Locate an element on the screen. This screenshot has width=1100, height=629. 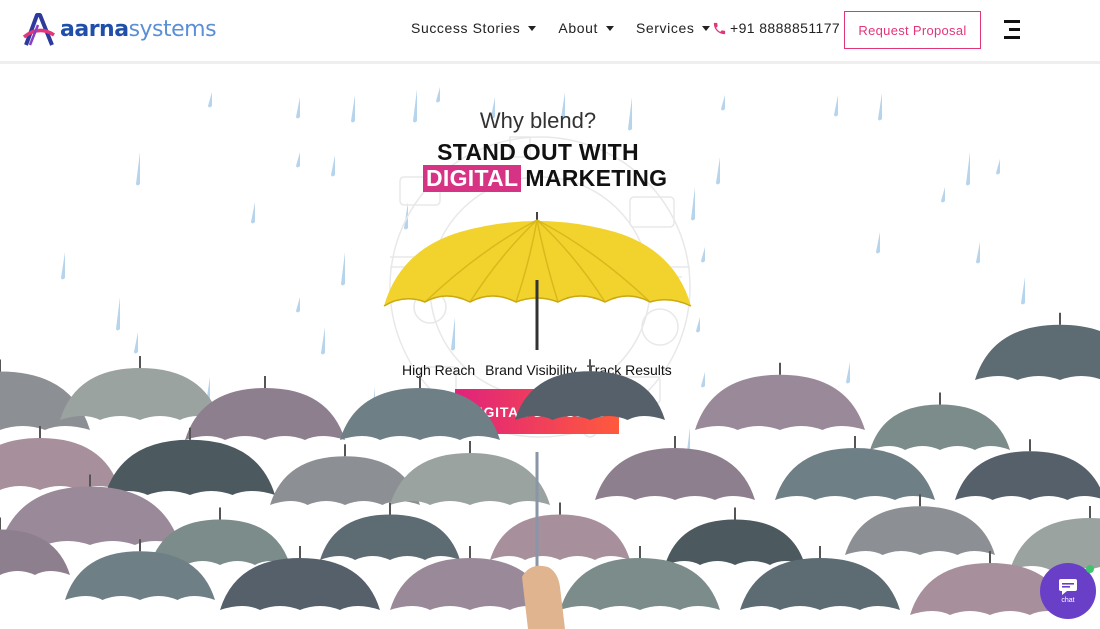
phone-icon is located at coordinates (719, 28).